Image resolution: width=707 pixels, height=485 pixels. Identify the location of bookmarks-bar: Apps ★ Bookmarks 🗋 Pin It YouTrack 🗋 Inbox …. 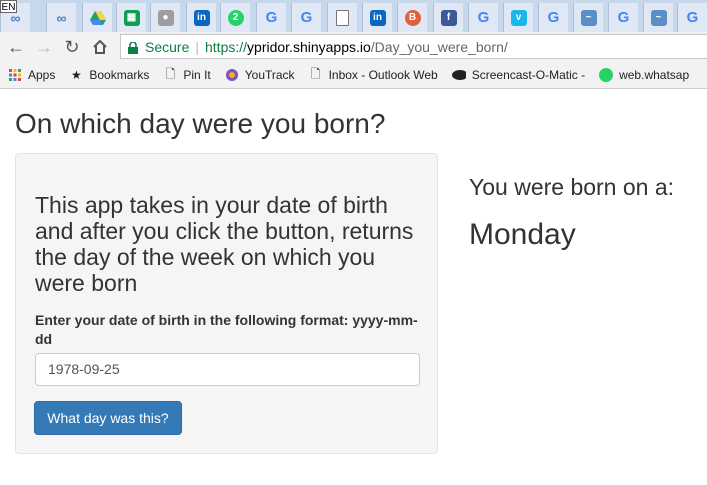
(353, 75).